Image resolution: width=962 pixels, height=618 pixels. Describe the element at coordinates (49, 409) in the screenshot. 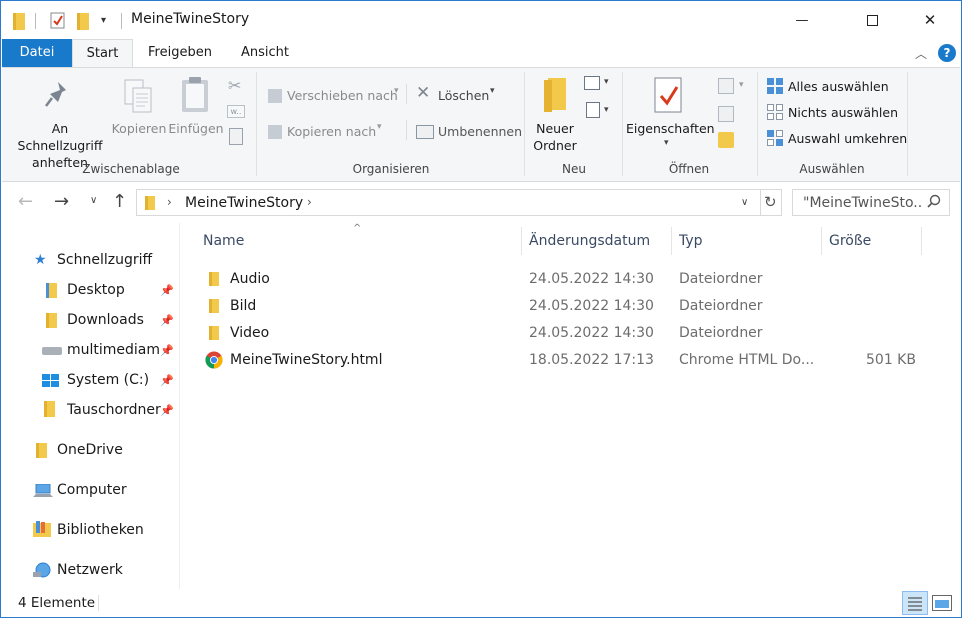

I see `shared-folder-icon` at that location.